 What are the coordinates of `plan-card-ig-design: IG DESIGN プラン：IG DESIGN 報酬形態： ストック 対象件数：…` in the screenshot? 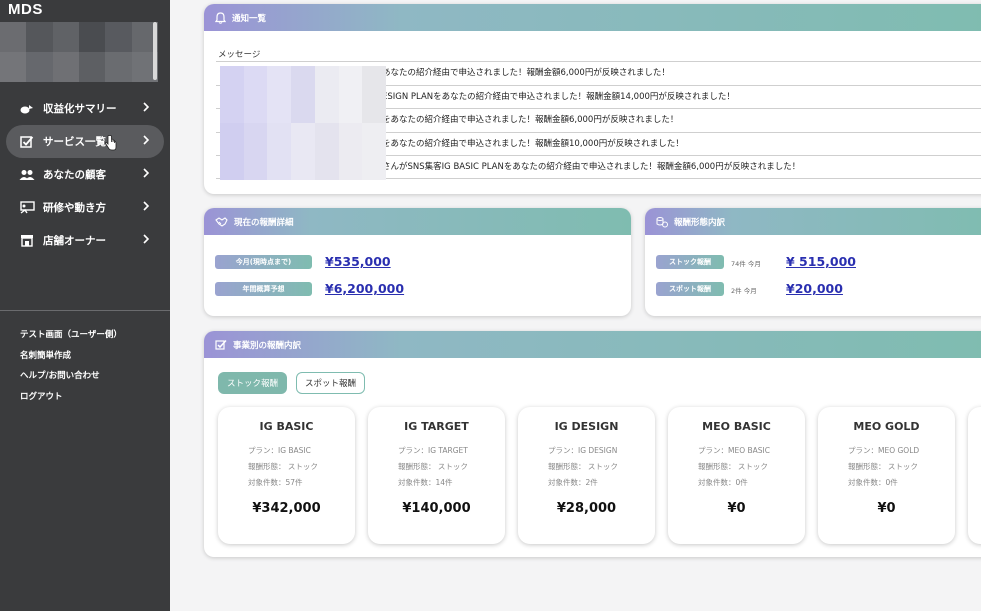 It's located at (586, 475).